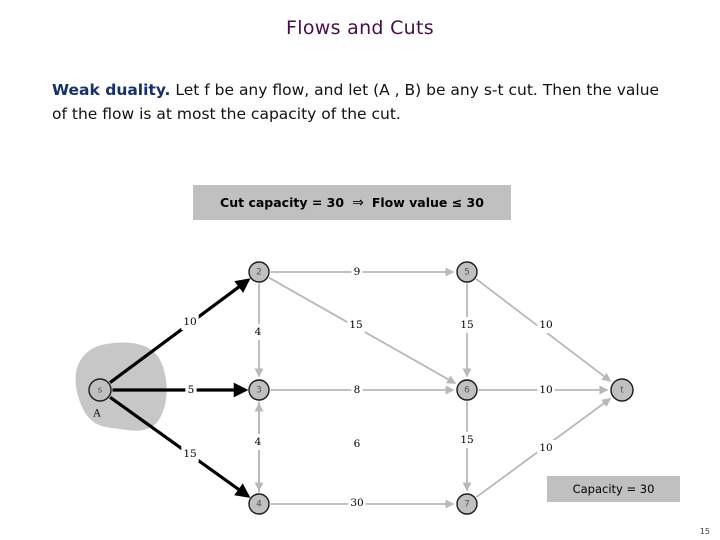 Image resolution: width=720 pixels, height=540 pixels. I want to click on implies-arrow-icon: ⇒, so click(358, 202).